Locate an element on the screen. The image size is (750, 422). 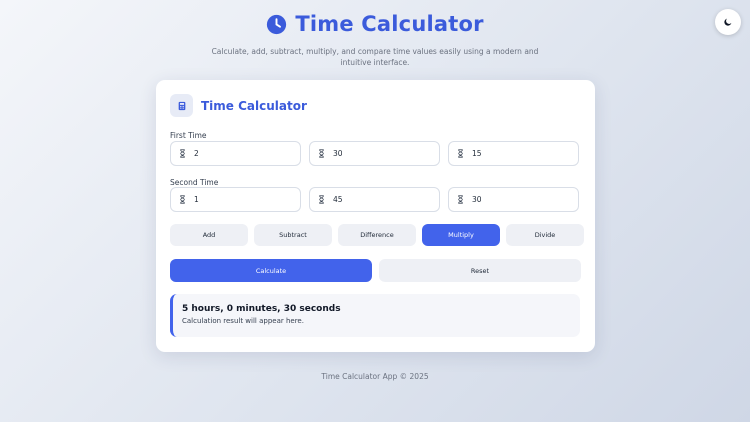
first-hours-input is located at coordinates (244, 153).